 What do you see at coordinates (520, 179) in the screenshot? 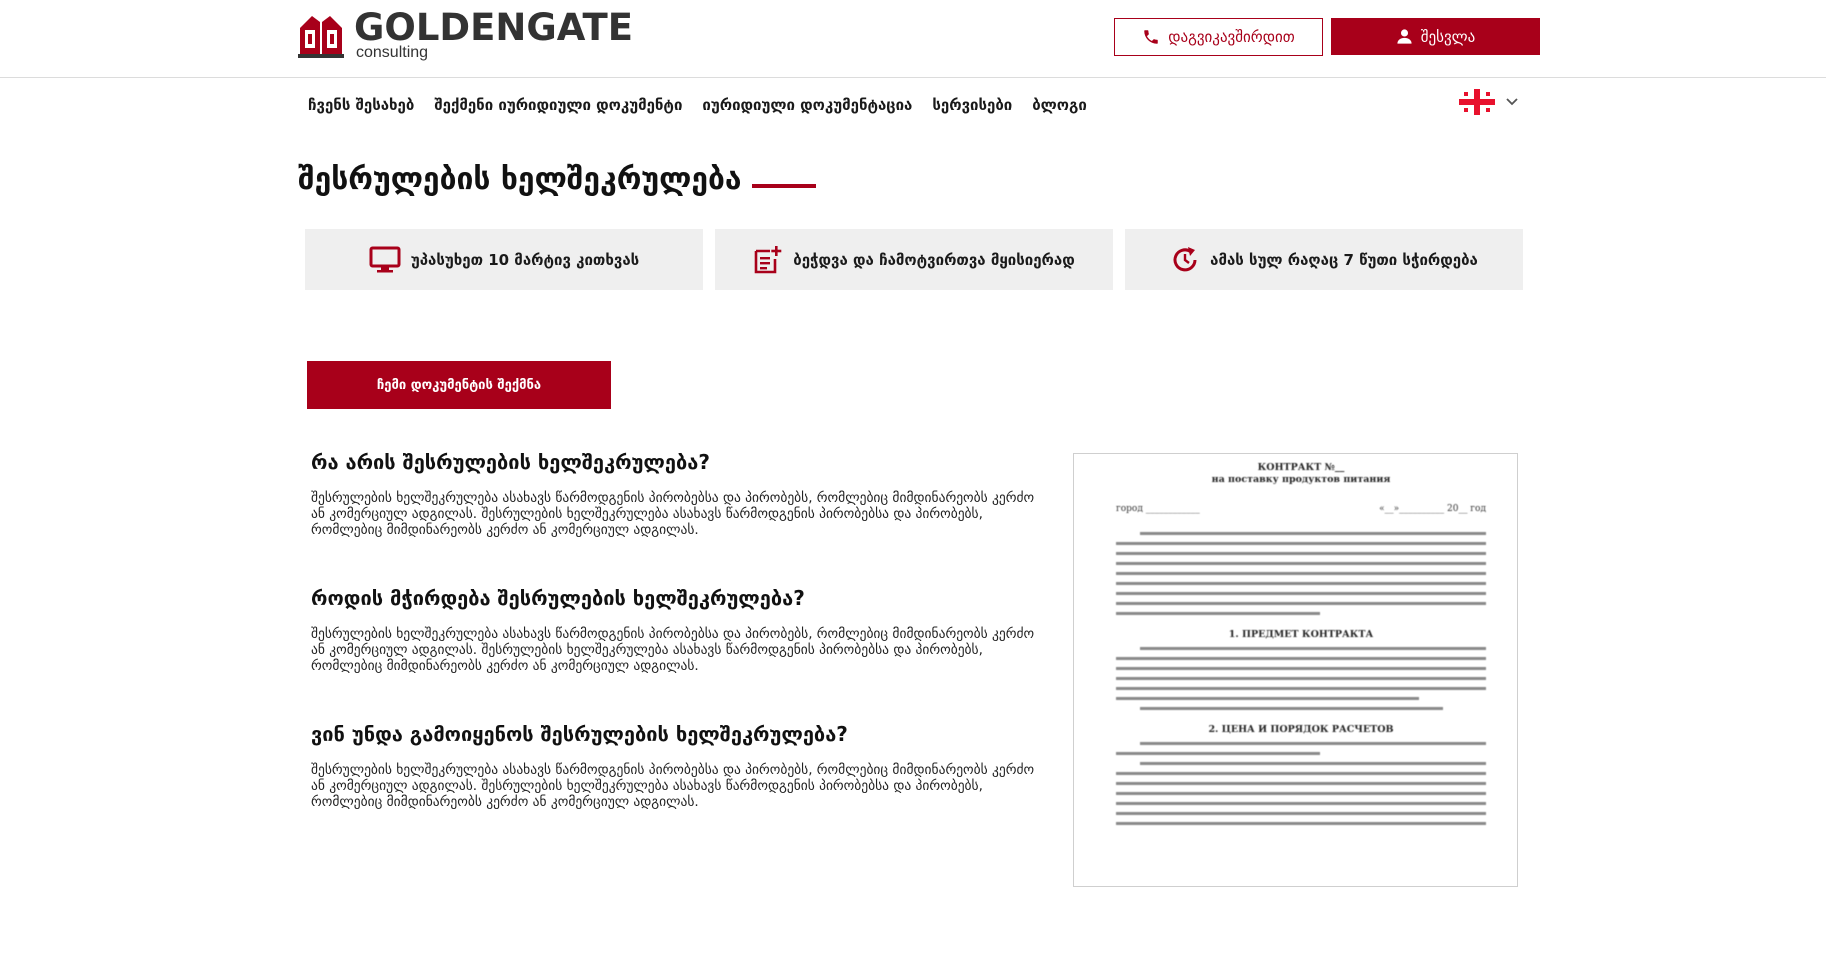
I see `page-title: შესრულების ხელშეკრულება` at bounding box center [520, 179].